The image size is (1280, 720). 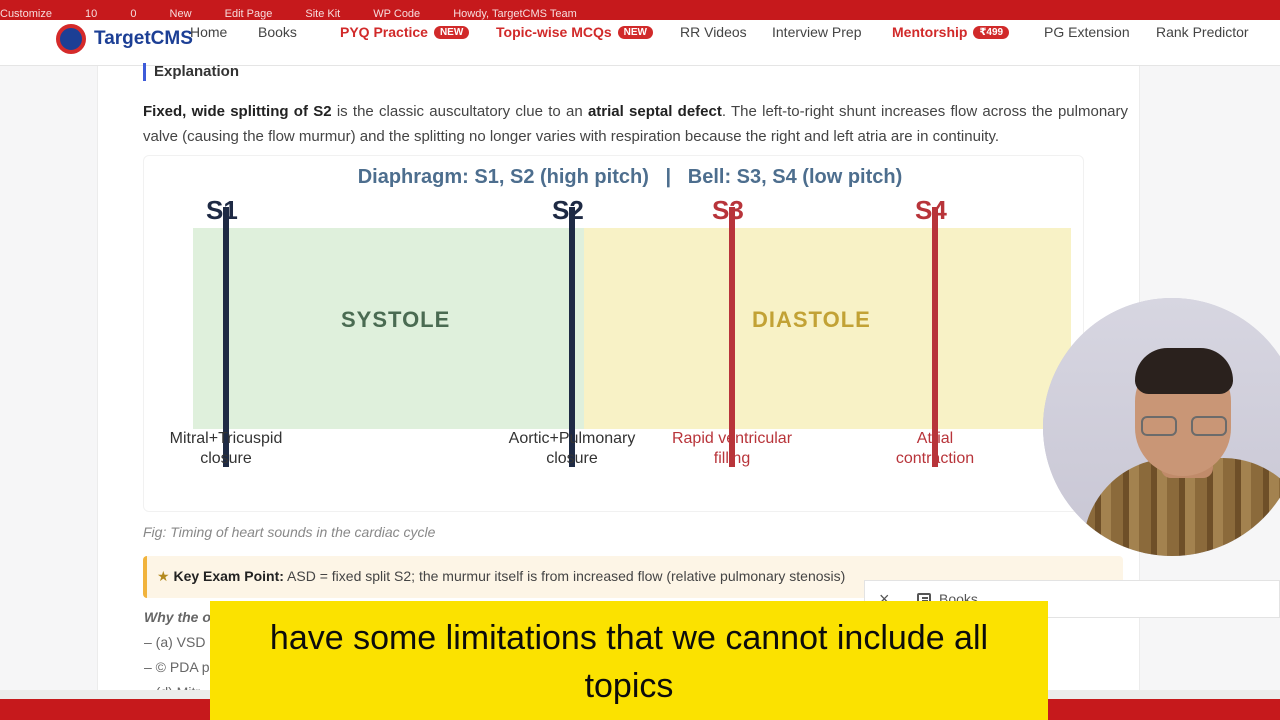 What do you see at coordinates (568, 210) in the screenshot?
I see `sound-label: S2` at bounding box center [568, 210].